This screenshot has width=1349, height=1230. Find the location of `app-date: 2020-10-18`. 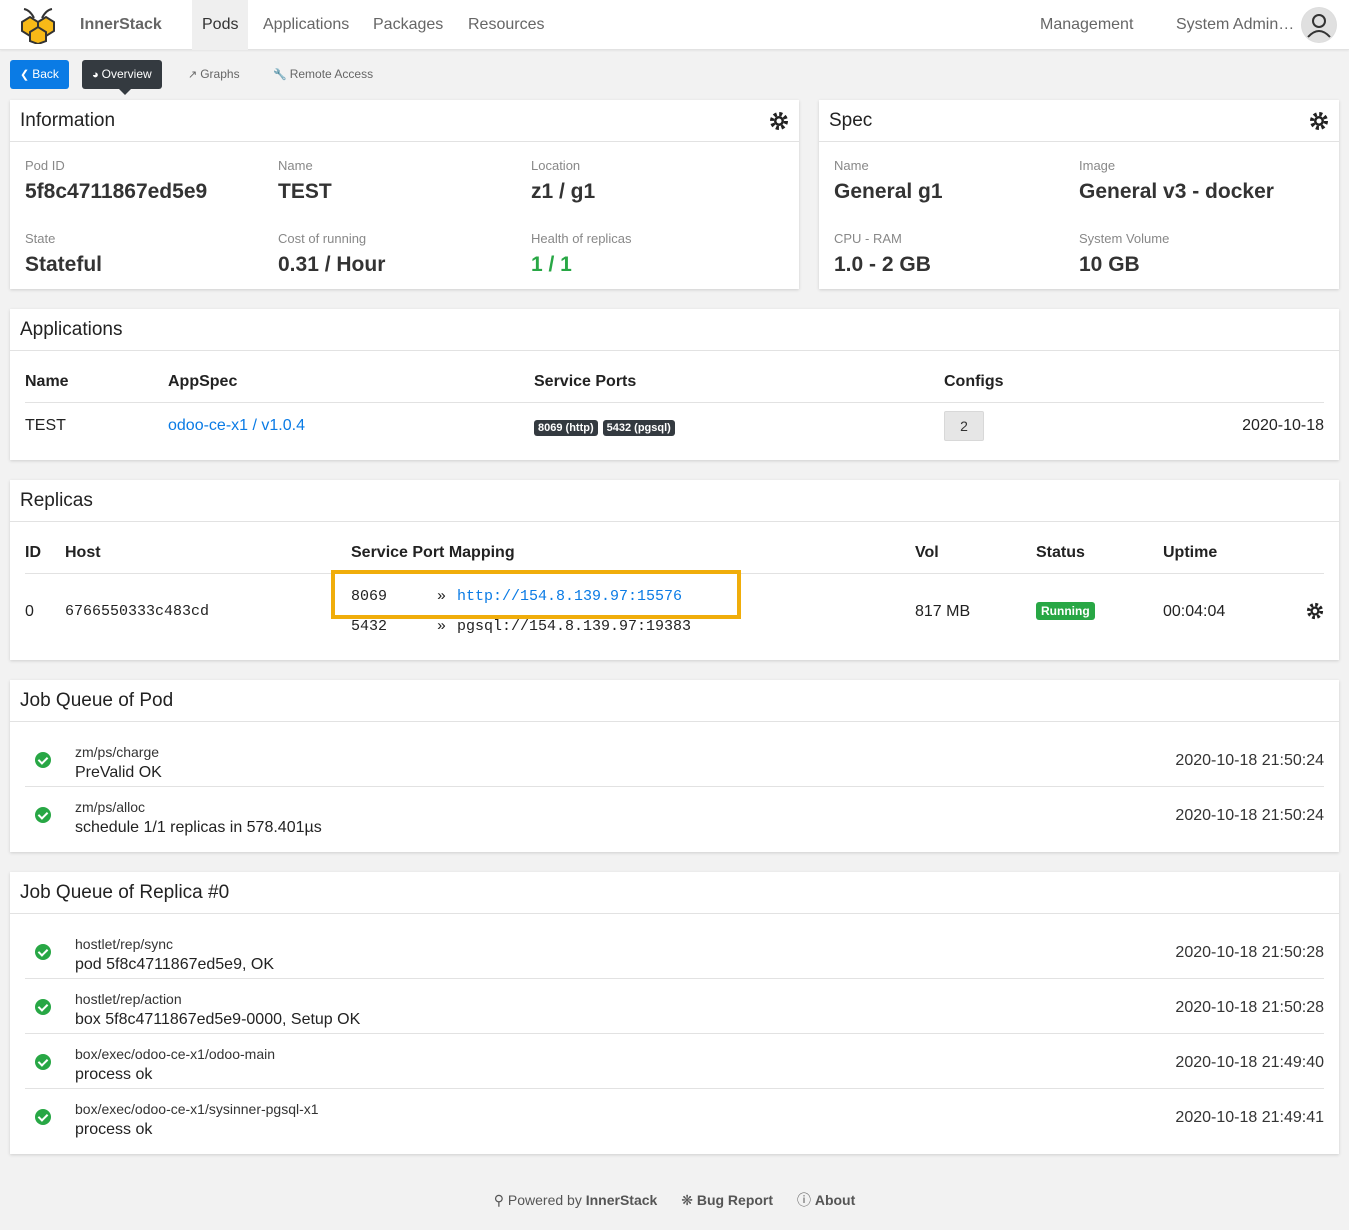

app-date: 2020-10-18 is located at coordinates (1283, 425).